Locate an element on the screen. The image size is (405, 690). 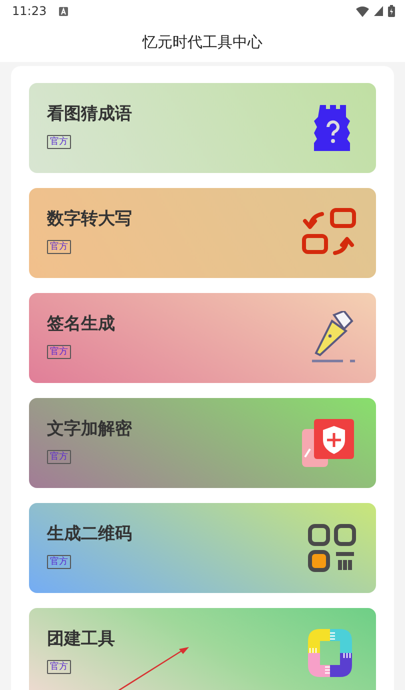
wifi-icon is located at coordinates (362, 11).